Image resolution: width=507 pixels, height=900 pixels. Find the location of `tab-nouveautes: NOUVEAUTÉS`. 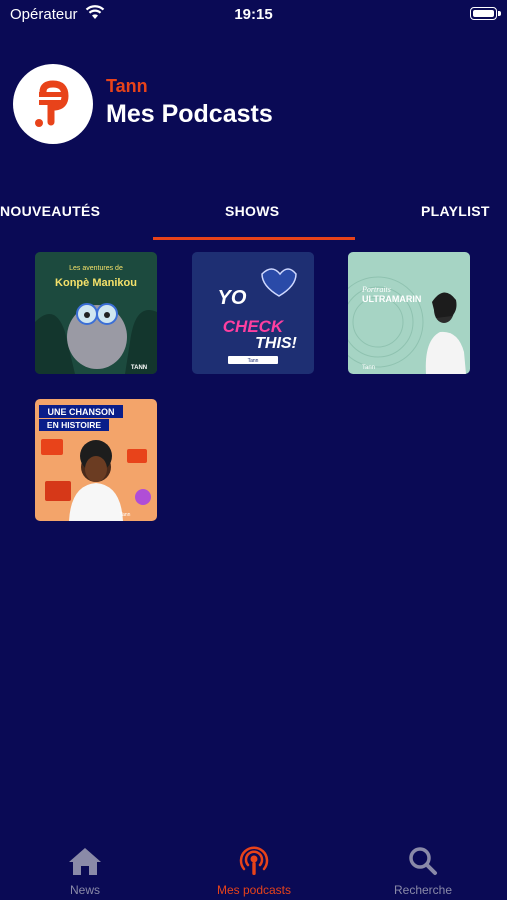

tab-nouveautes: NOUVEAUTÉS is located at coordinates (50, 211).